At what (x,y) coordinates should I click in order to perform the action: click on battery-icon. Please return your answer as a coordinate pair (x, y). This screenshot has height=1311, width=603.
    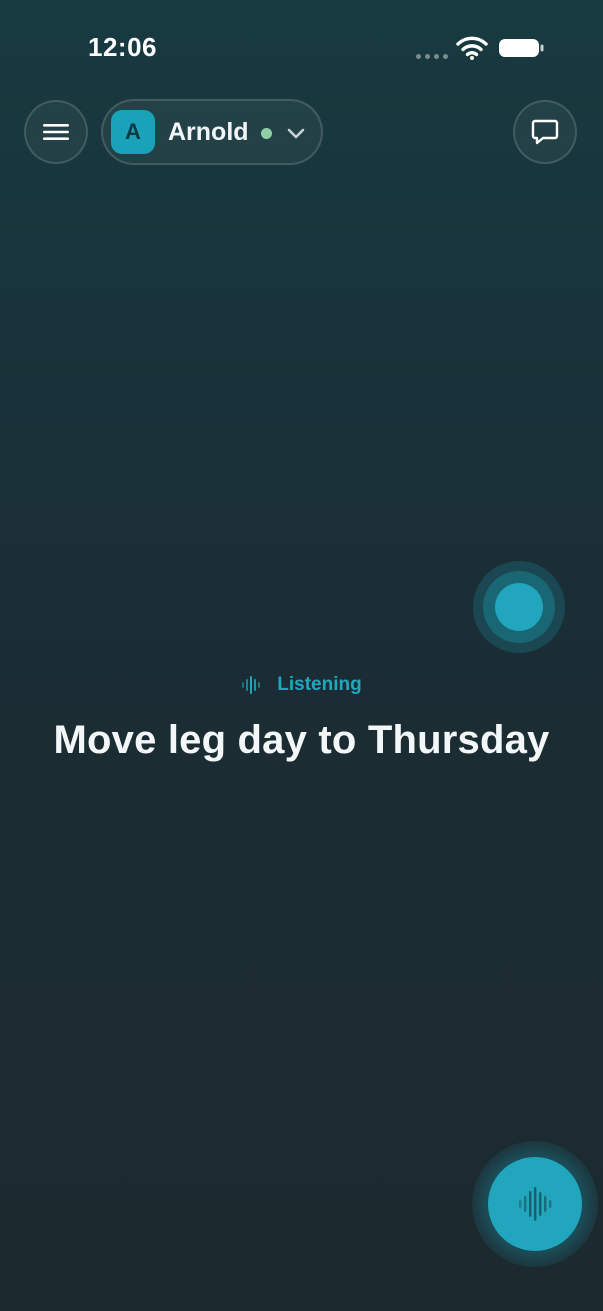
    Looking at the image, I should click on (521, 48).